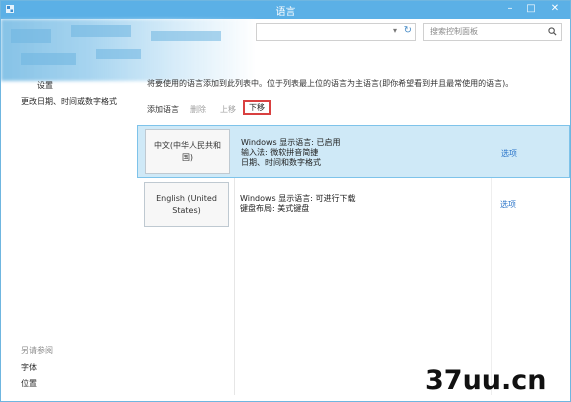 This screenshot has width=571, height=402. What do you see at coordinates (69, 101) in the screenshot?
I see `sidebar-link-date-time-format: 更改日期、时间或数字格式` at bounding box center [69, 101].